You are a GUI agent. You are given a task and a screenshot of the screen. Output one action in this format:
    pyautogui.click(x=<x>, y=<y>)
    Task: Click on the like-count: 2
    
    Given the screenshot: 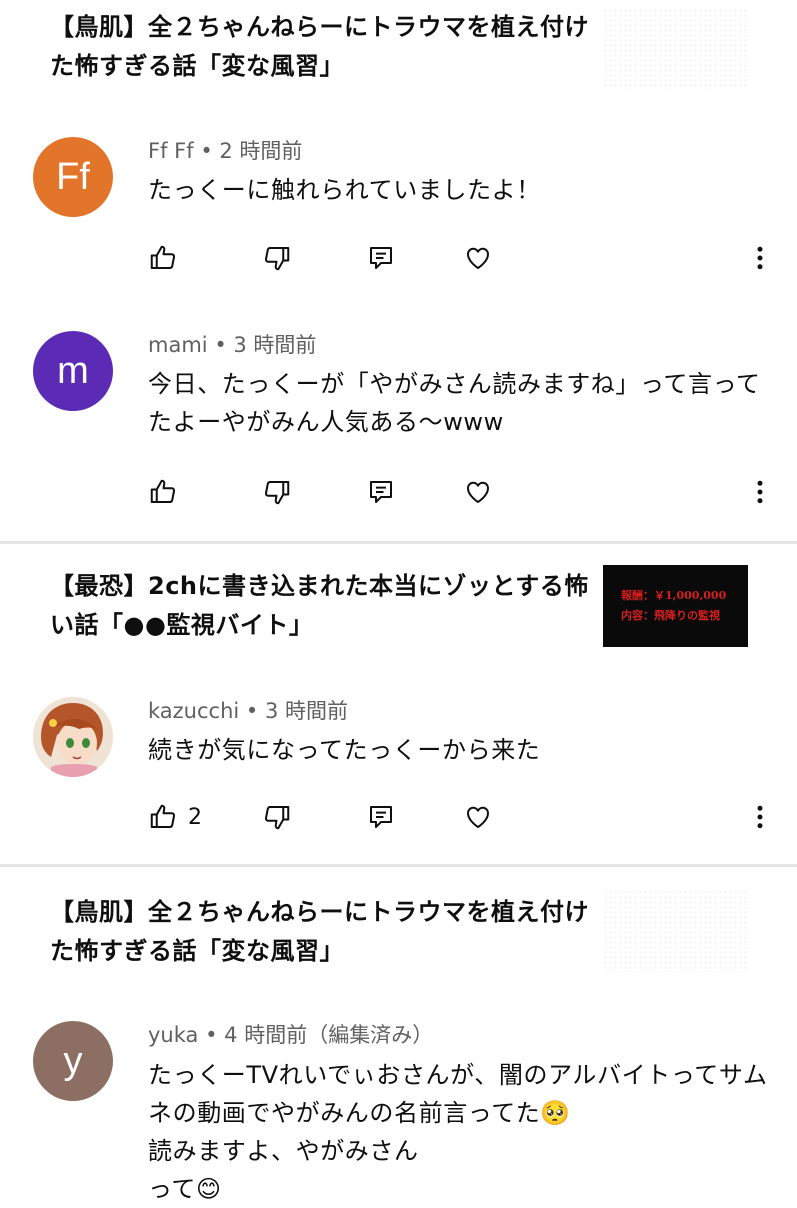 What is the action you would take?
    pyautogui.click(x=195, y=817)
    